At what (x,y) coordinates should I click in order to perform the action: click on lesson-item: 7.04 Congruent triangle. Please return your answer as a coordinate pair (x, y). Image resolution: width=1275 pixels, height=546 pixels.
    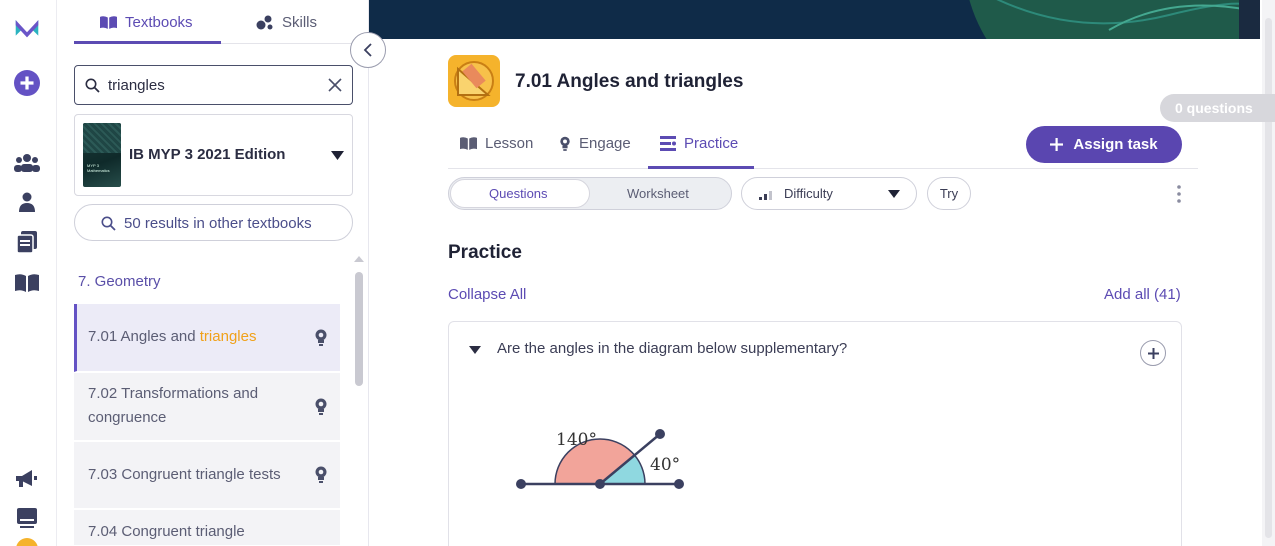
    Looking at the image, I should click on (207, 528).